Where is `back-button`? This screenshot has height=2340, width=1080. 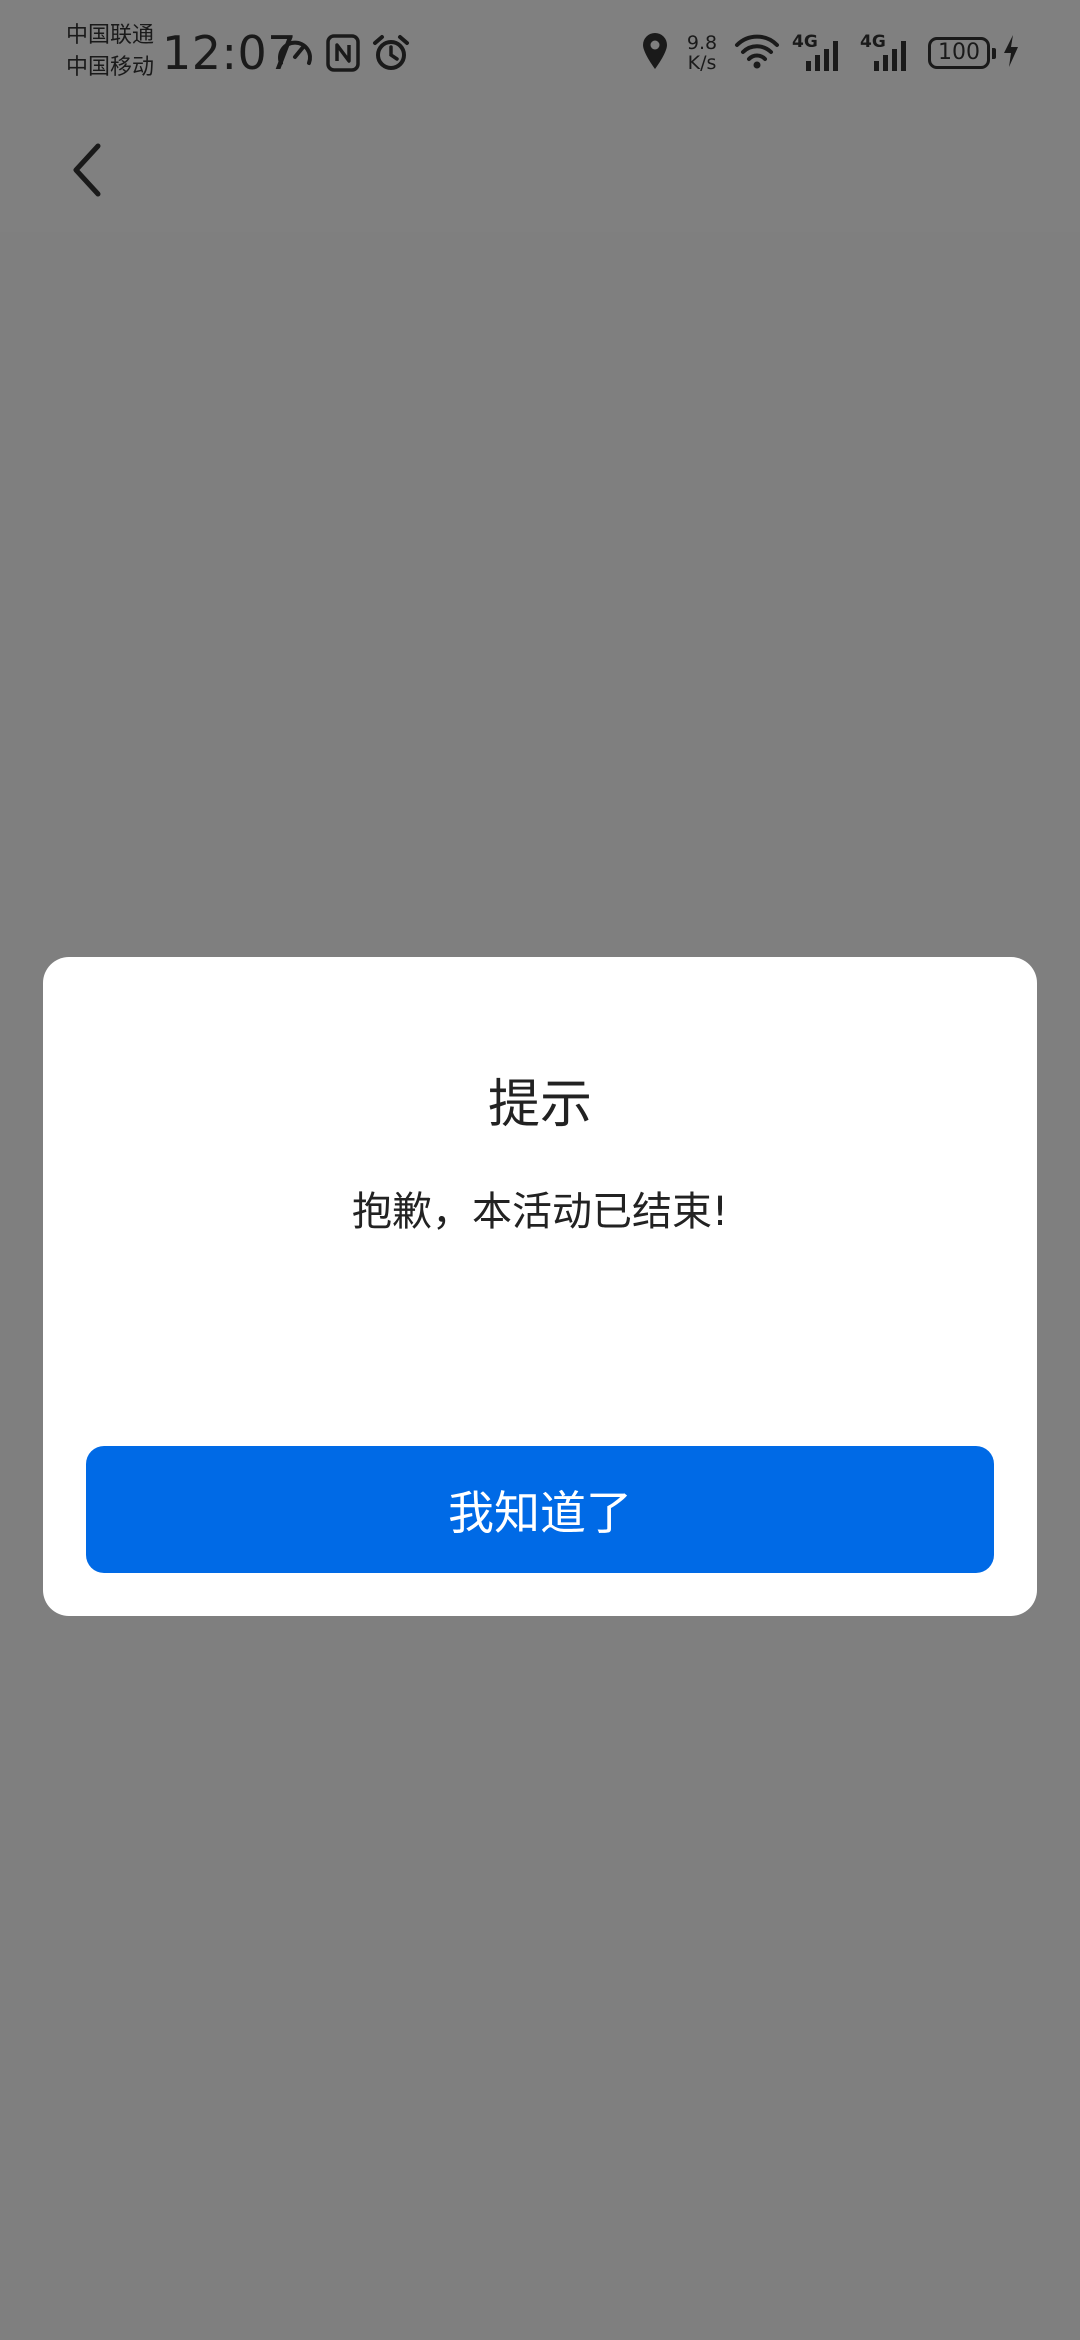
back-button is located at coordinates (88, 170).